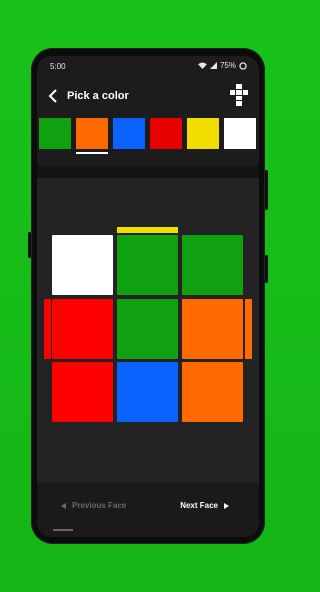  Describe the element at coordinates (213, 65) in the screenshot. I see `signal-icon` at that location.